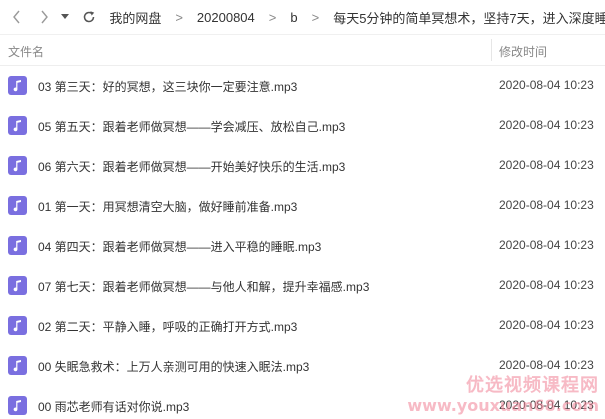 This screenshot has width=605, height=419. Describe the element at coordinates (302, 50) in the screenshot. I see `file-list-header: 文件名 修改时间` at that location.